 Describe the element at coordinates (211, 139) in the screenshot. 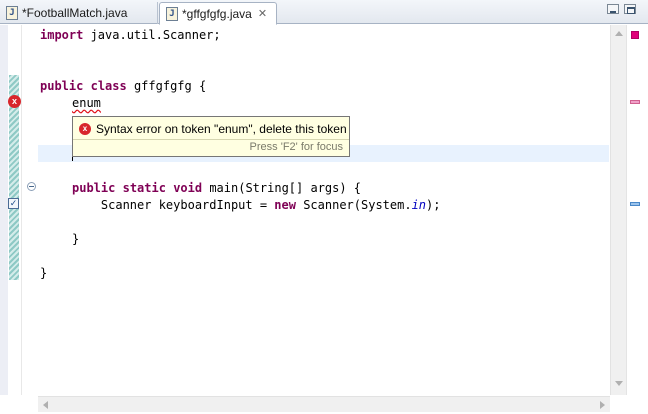

I see `tooltip-divider` at that location.